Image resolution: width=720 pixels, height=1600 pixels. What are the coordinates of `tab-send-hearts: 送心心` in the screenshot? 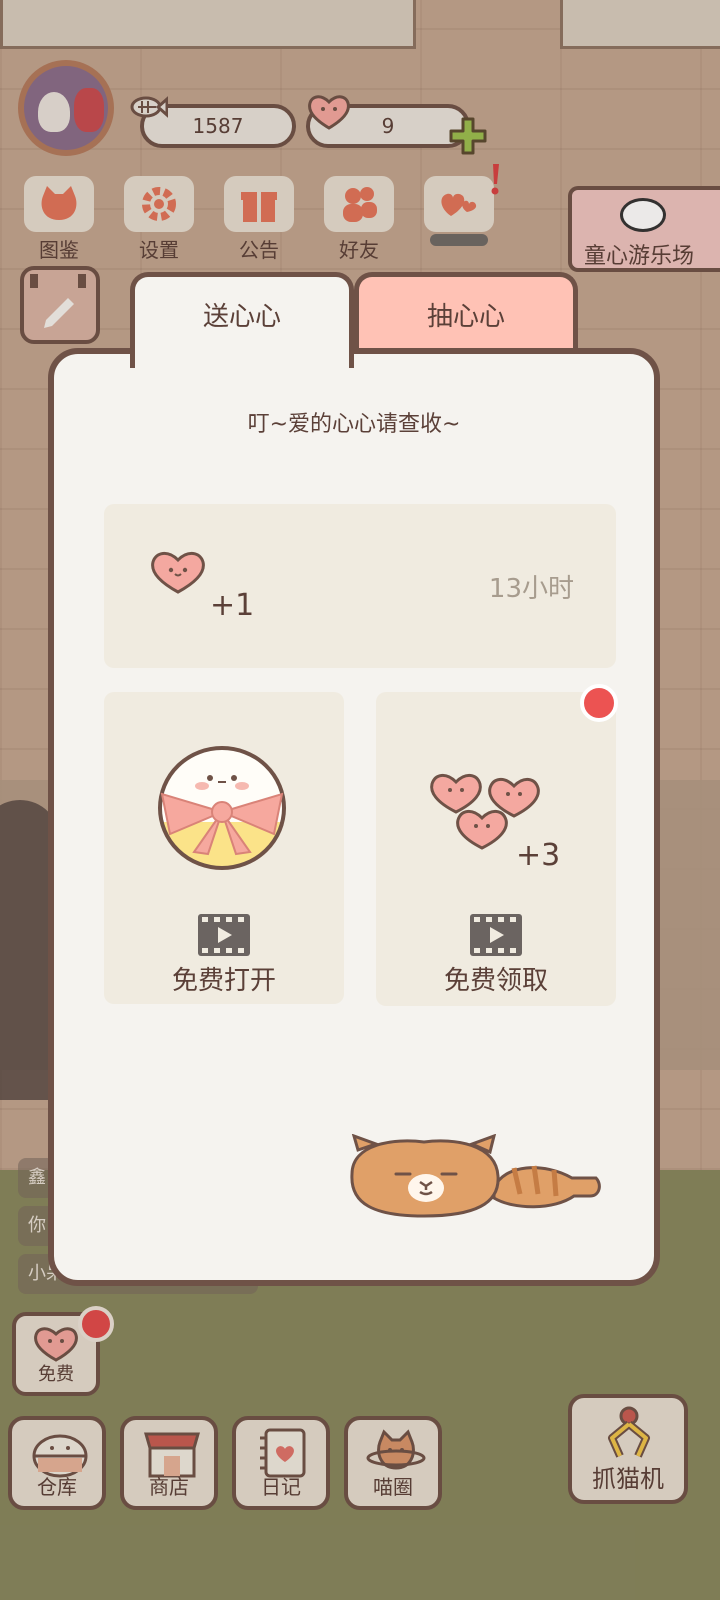 It's located at (242, 320).